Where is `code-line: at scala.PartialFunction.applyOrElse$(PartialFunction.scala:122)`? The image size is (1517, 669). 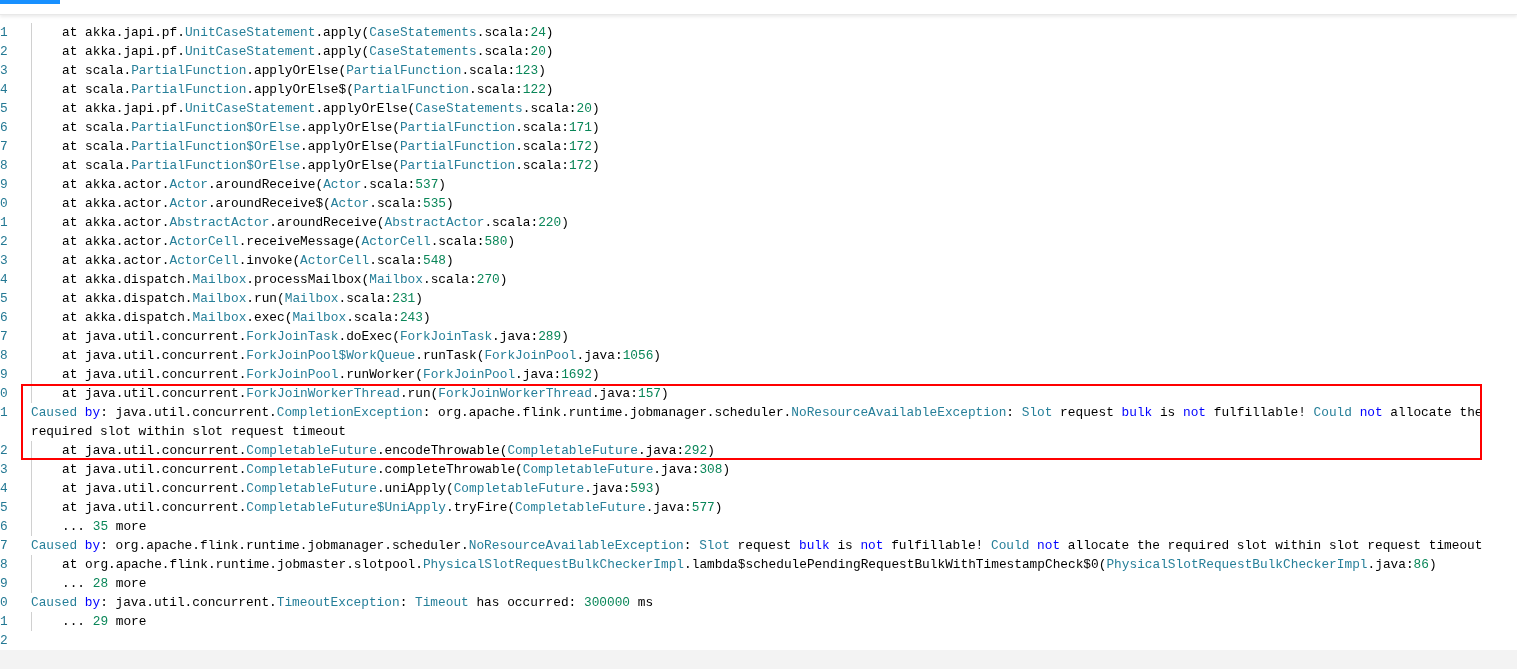 code-line: at scala.PartialFunction.applyOrElse$(PartialFunction.scala:122) is located at coordinates (308, 89).